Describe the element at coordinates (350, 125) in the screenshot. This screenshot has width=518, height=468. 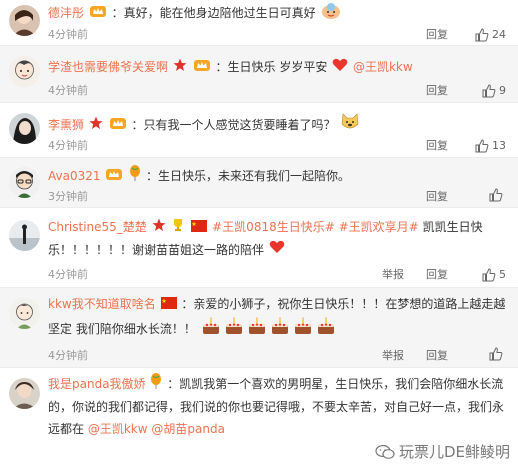
I see `doge-emoji-icon` at that location.